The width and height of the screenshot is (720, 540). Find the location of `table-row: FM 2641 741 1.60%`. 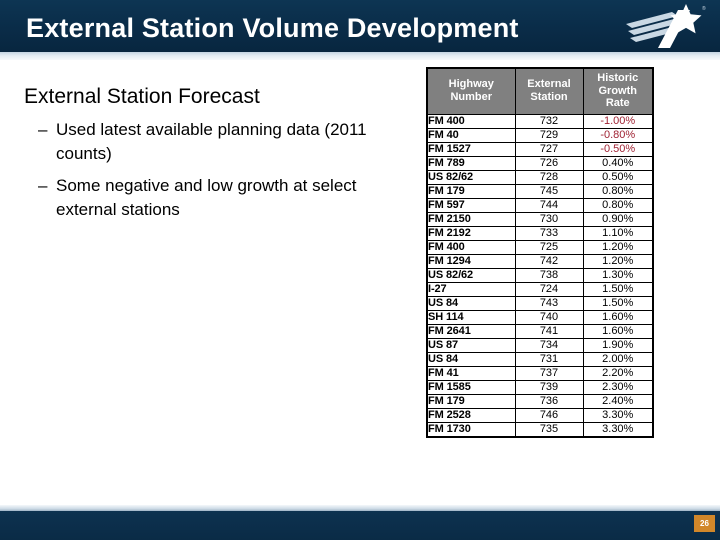

table-row: FM 2641 741 1.60% is located at coordinates (540, 331).